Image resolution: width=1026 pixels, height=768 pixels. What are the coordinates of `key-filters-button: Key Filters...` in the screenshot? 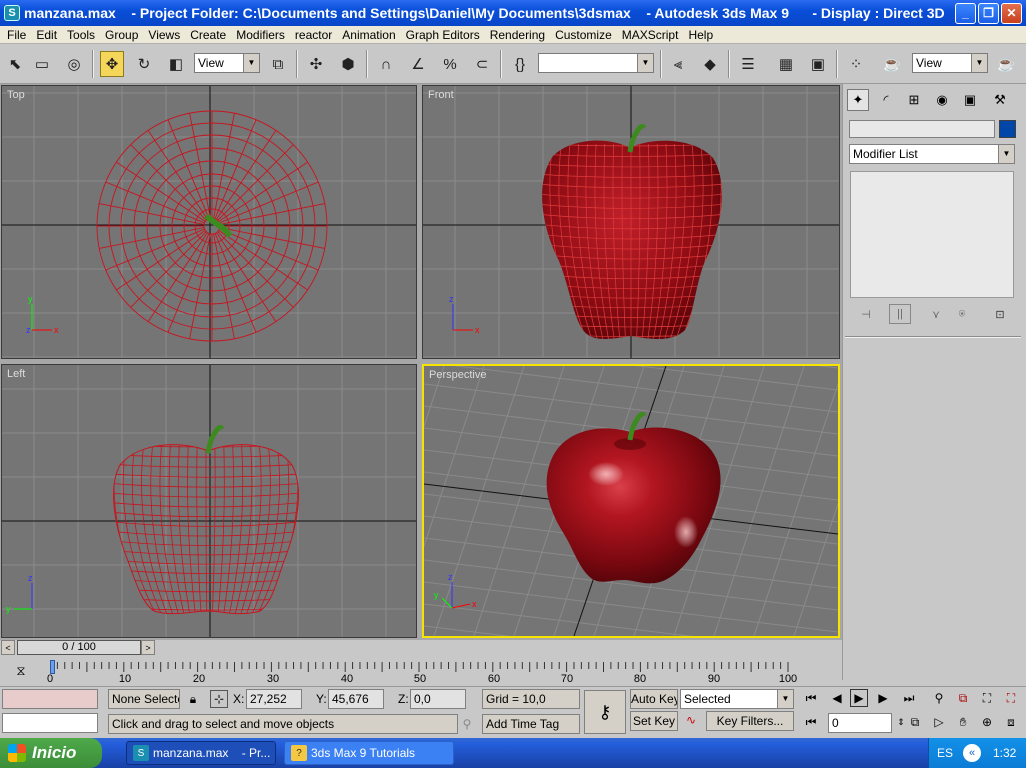 It's located at (750, 721).